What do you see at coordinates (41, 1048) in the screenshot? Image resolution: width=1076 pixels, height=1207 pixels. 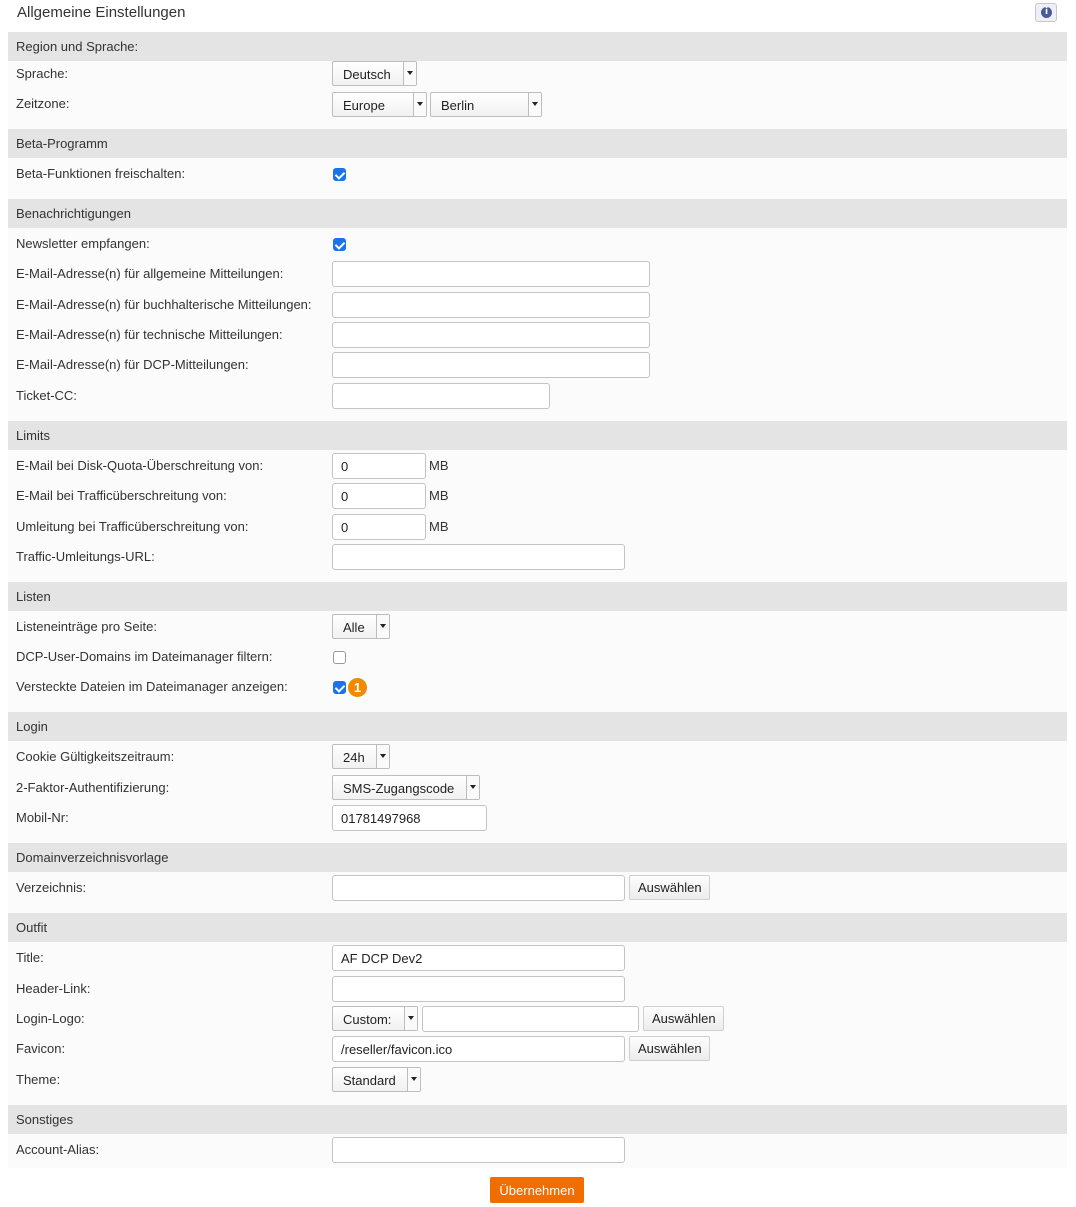 I see `favicon-label: Favicon:` at bounding box center [41, 1048].